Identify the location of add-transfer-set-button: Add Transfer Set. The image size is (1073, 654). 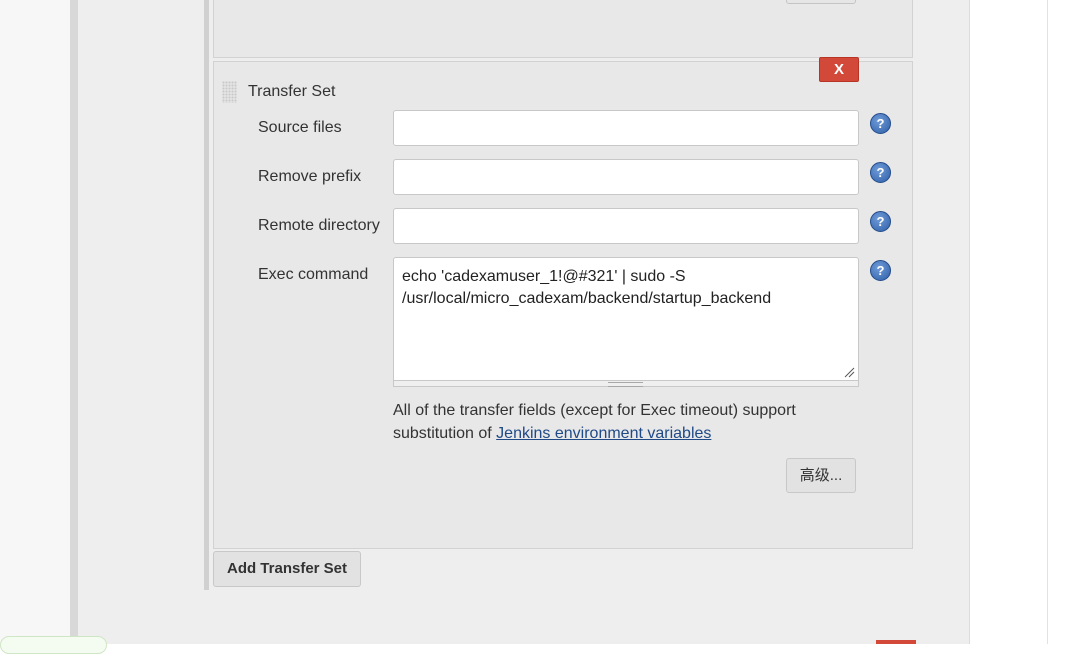
(287, 569).